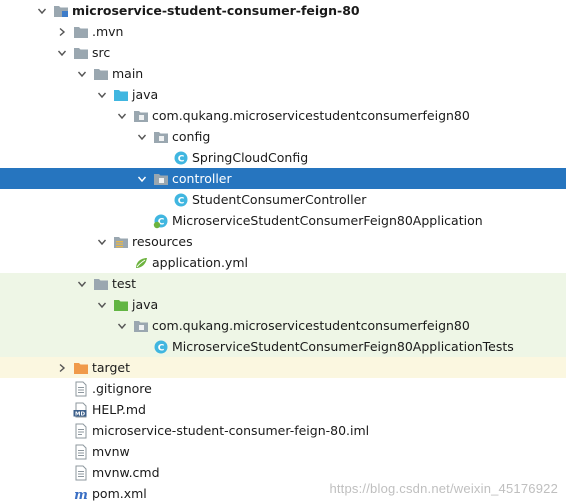  What do you see at coordinates (81, 431) in the screenshot?
I see `iml-file-icon` at bounding box center [81, 431].